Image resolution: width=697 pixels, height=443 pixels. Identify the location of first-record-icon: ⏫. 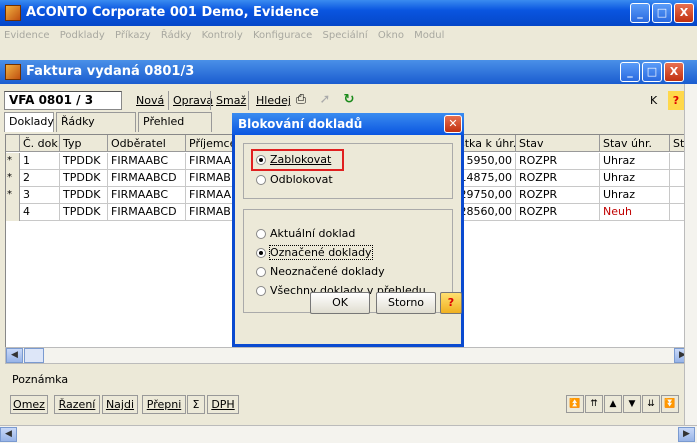
(575, 404).